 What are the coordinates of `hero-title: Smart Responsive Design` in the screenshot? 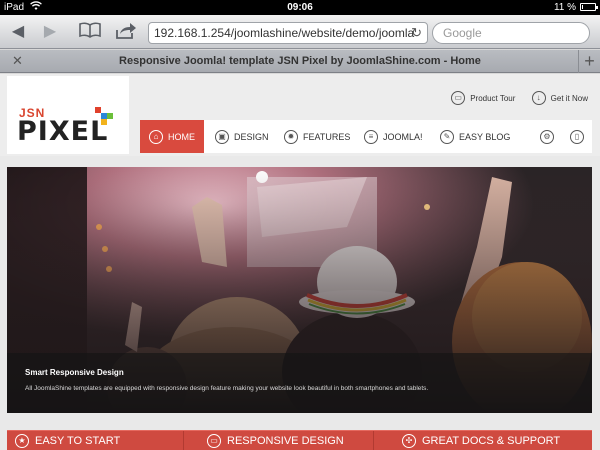 It's located at (74, 372).